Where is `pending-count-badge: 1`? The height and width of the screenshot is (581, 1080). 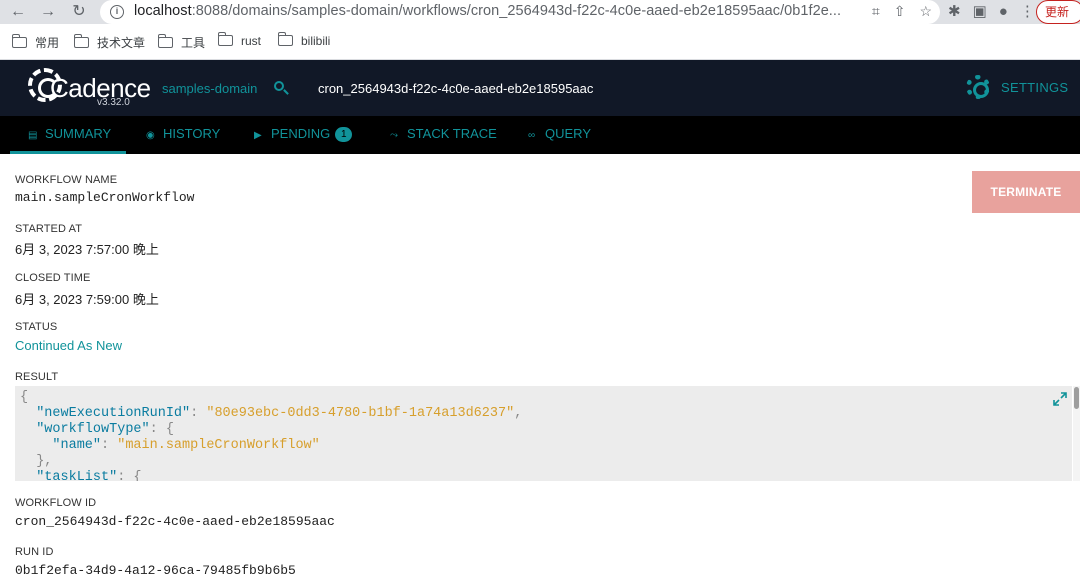 pending-count-badge: 1 is located at coordinates (344, 134).